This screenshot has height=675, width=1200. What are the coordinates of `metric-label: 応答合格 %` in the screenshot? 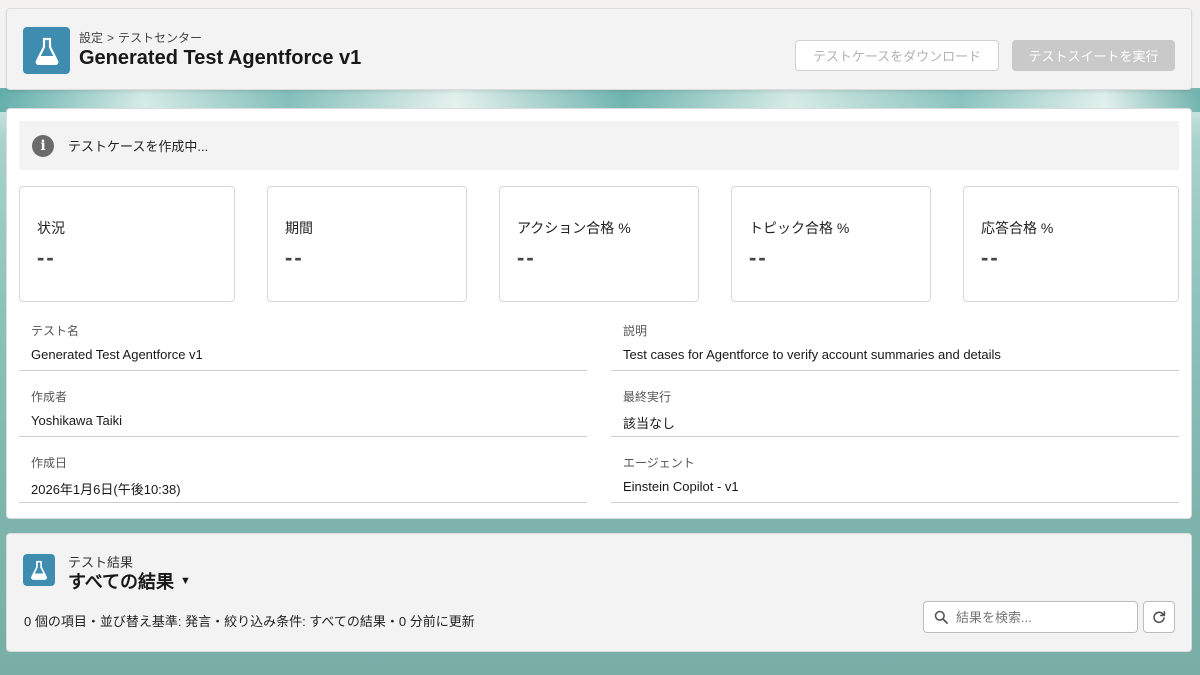 It's located at (1017, 228).